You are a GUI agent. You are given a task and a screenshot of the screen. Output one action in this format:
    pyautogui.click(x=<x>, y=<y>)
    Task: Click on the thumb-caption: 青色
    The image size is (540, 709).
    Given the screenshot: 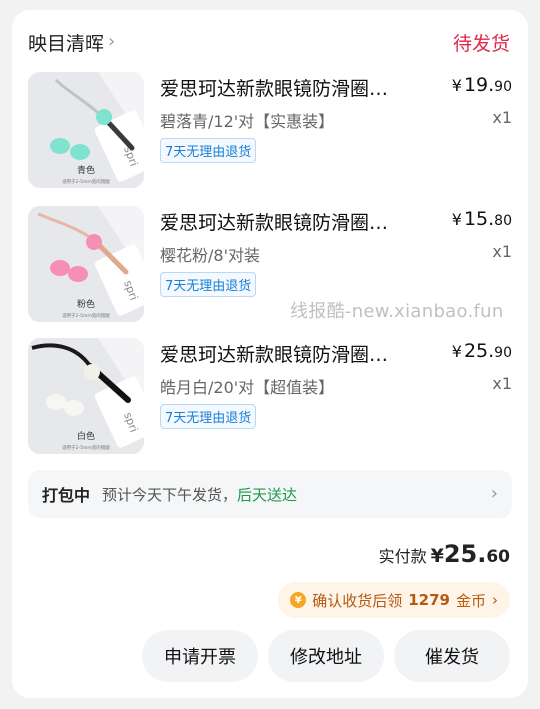 What is the action you would take?
    pyautogui.click(x=86, y=170)
    